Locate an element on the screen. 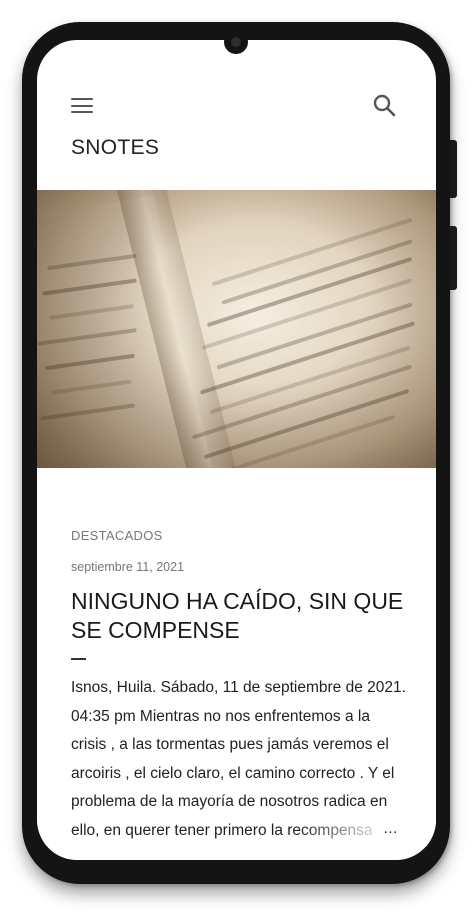 This screenshot has height=923, width=476. excerpt-fade is located at coordinates (366, 831).